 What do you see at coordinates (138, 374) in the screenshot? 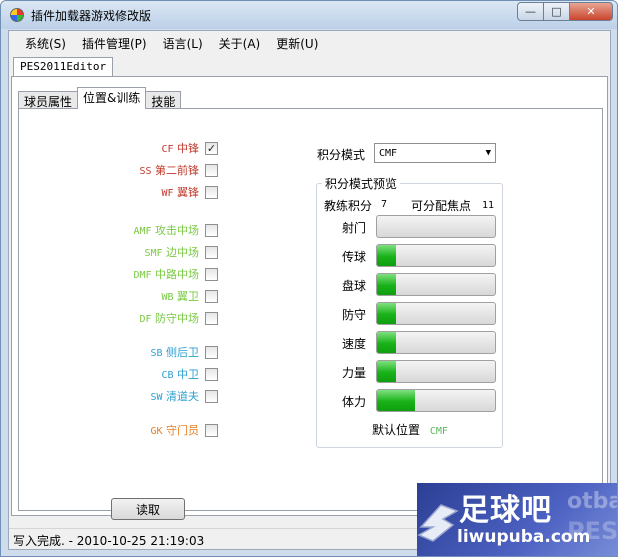
I see `position-row-cb: CB 中卫` at bounding box center [138, 374].